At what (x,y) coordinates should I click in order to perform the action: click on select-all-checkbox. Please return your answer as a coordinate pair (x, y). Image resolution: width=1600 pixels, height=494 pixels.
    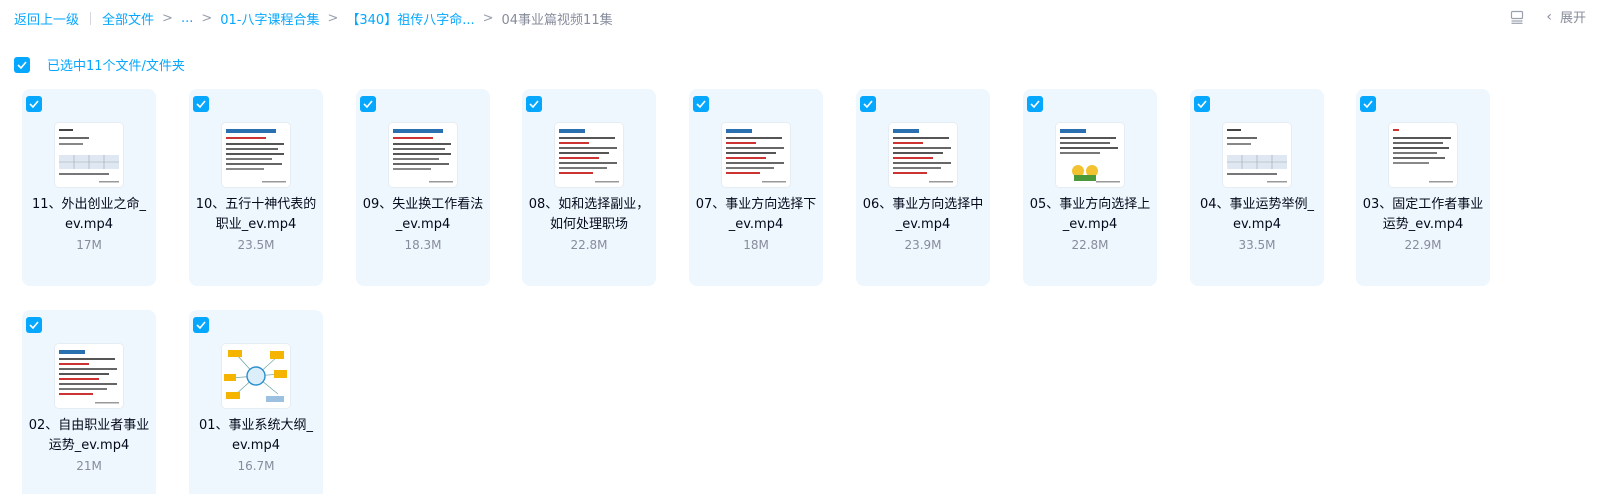
    Looking at the image, I should click on (22, 64).